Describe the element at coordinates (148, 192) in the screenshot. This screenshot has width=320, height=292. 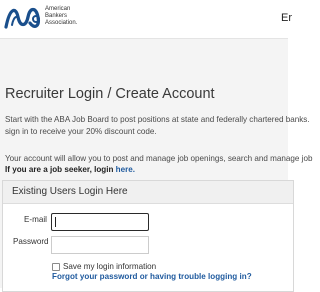
I see `login-panel-heading: Existing Users Login Here` at that location.